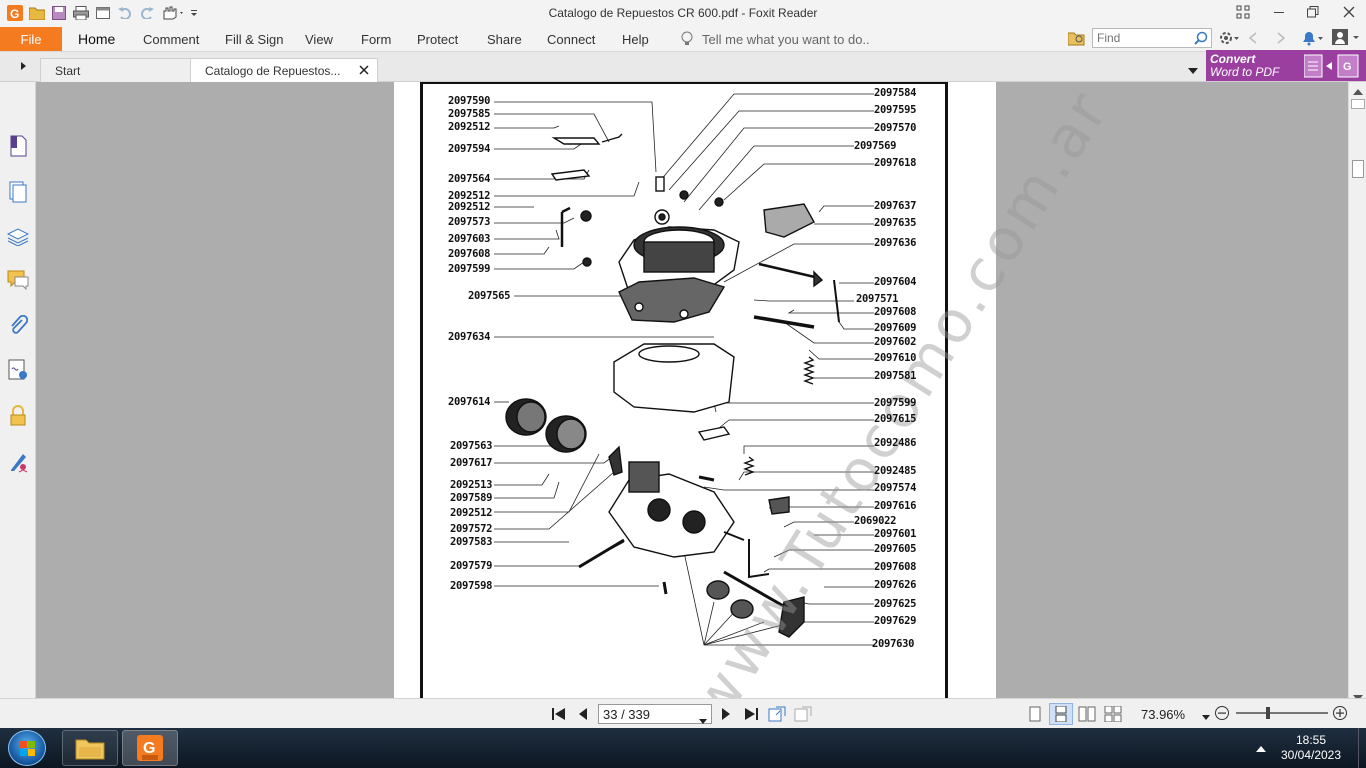 This screenshot has width=1366, height=768. What do you see at coordinates (895, 163) in the screenshot?
I see `part-number-right-4: 2097618` at bounding box center [895, 163].